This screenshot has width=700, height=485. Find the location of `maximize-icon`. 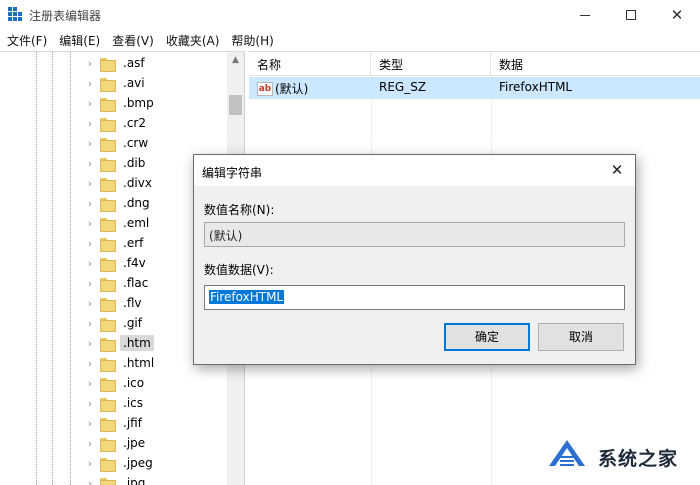

maximize-icon is located at coordinates (631, 15).